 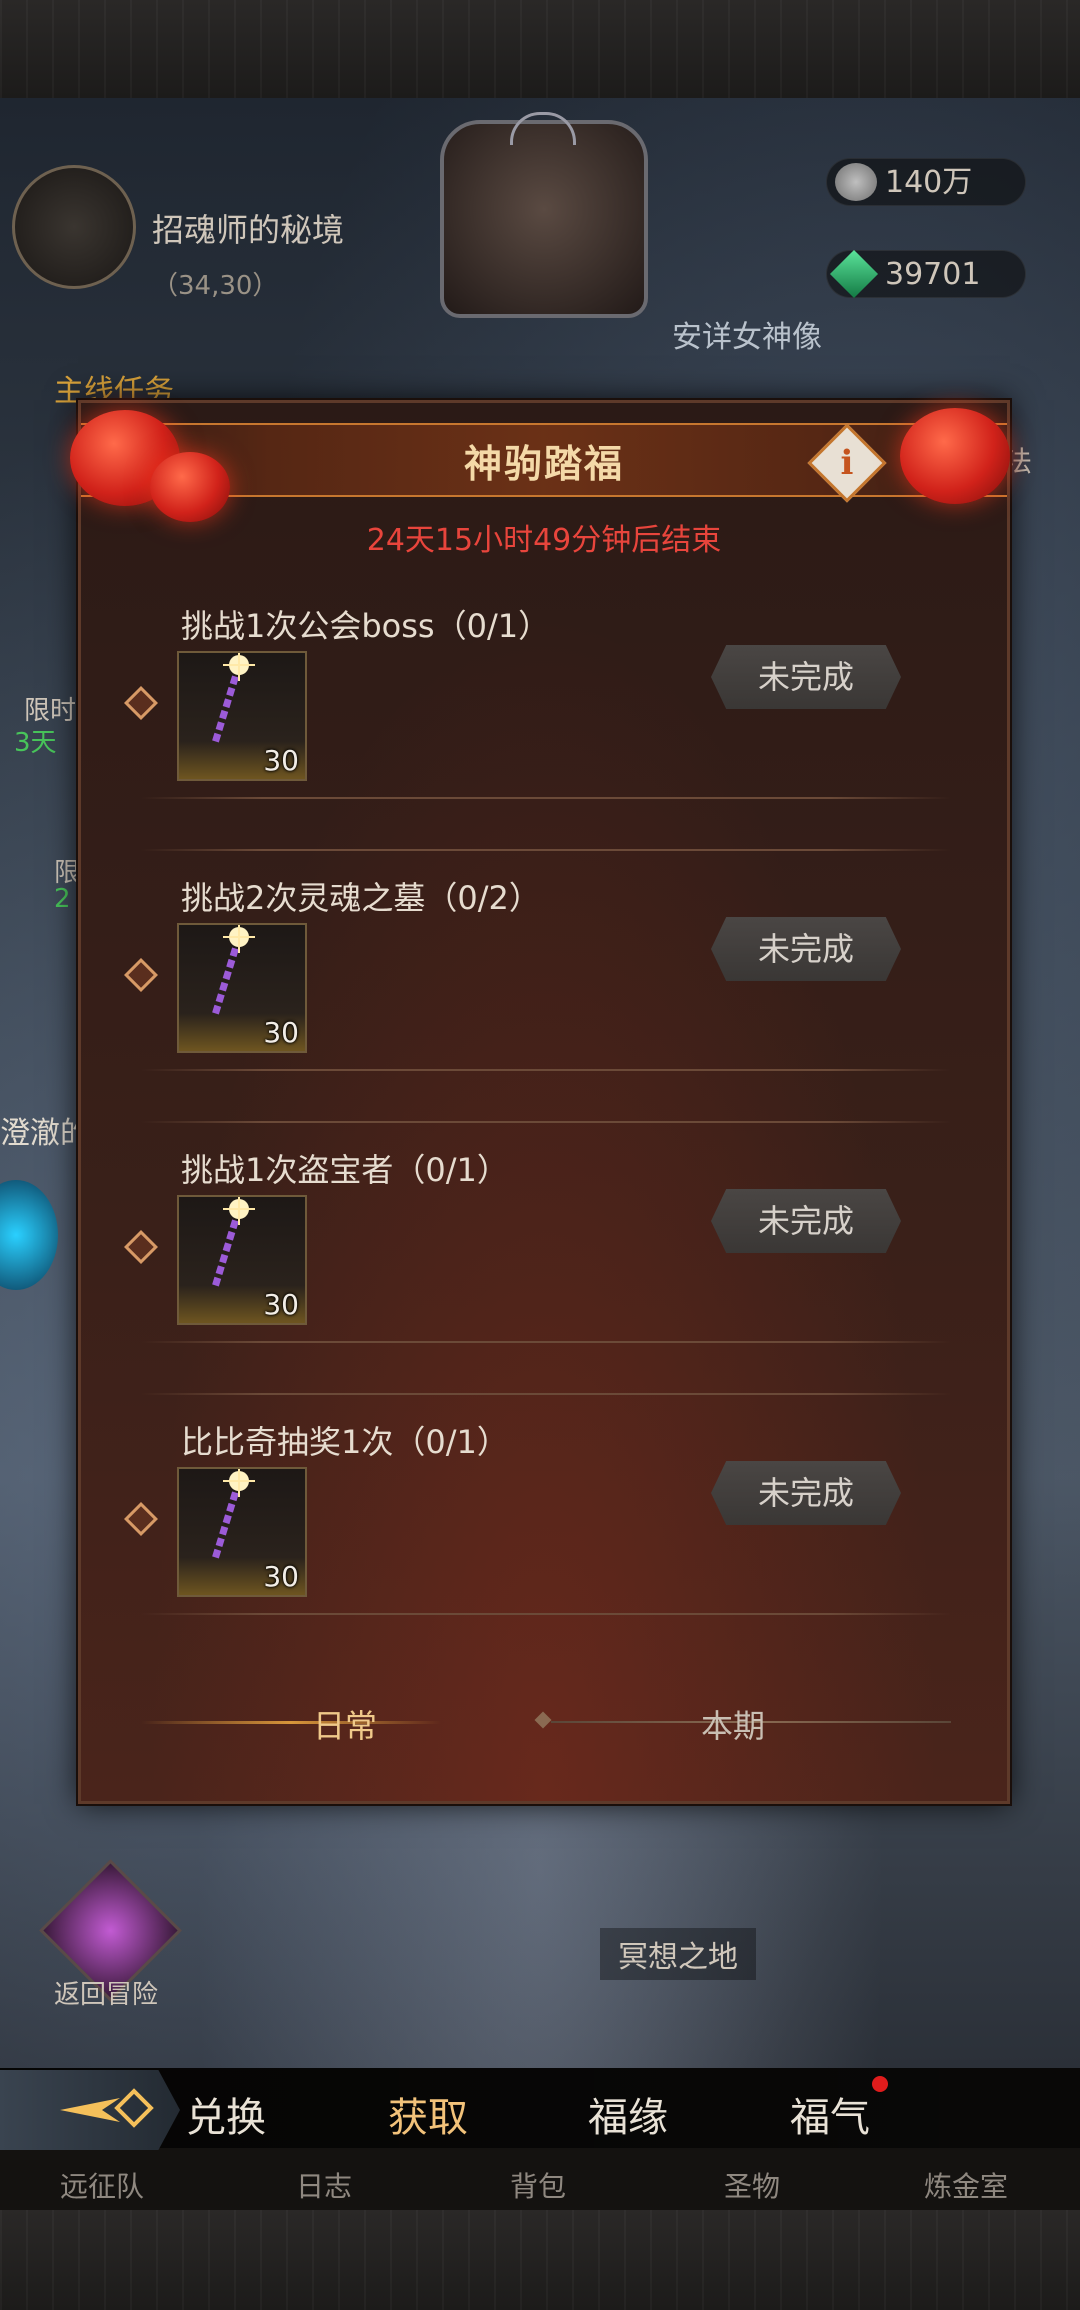 What do you see at coordinates (538, 2185) in the screenshot?
I see `nav-backpack: 背包` at bounding box center [538, 2185].